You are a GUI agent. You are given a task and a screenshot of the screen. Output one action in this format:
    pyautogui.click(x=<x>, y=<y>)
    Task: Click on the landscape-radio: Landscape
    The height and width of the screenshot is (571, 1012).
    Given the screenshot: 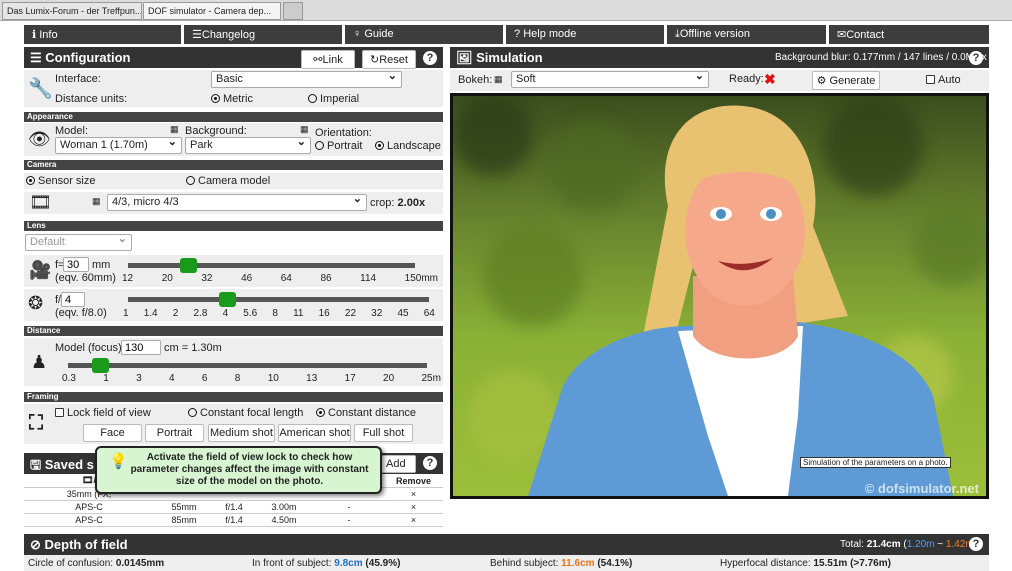 What is the action you would take?
    pyautogui.click(x=408, y=146)
    